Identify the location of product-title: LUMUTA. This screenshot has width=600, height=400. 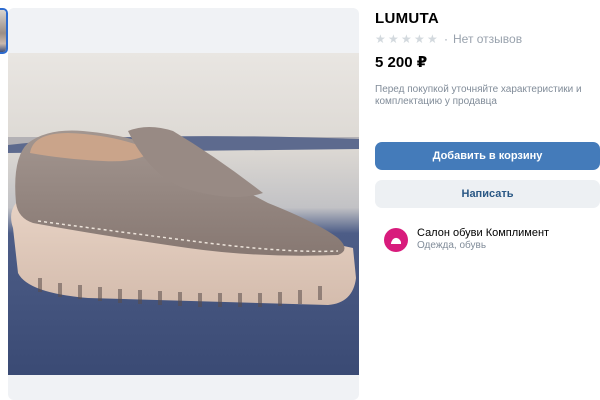
(407, 18).